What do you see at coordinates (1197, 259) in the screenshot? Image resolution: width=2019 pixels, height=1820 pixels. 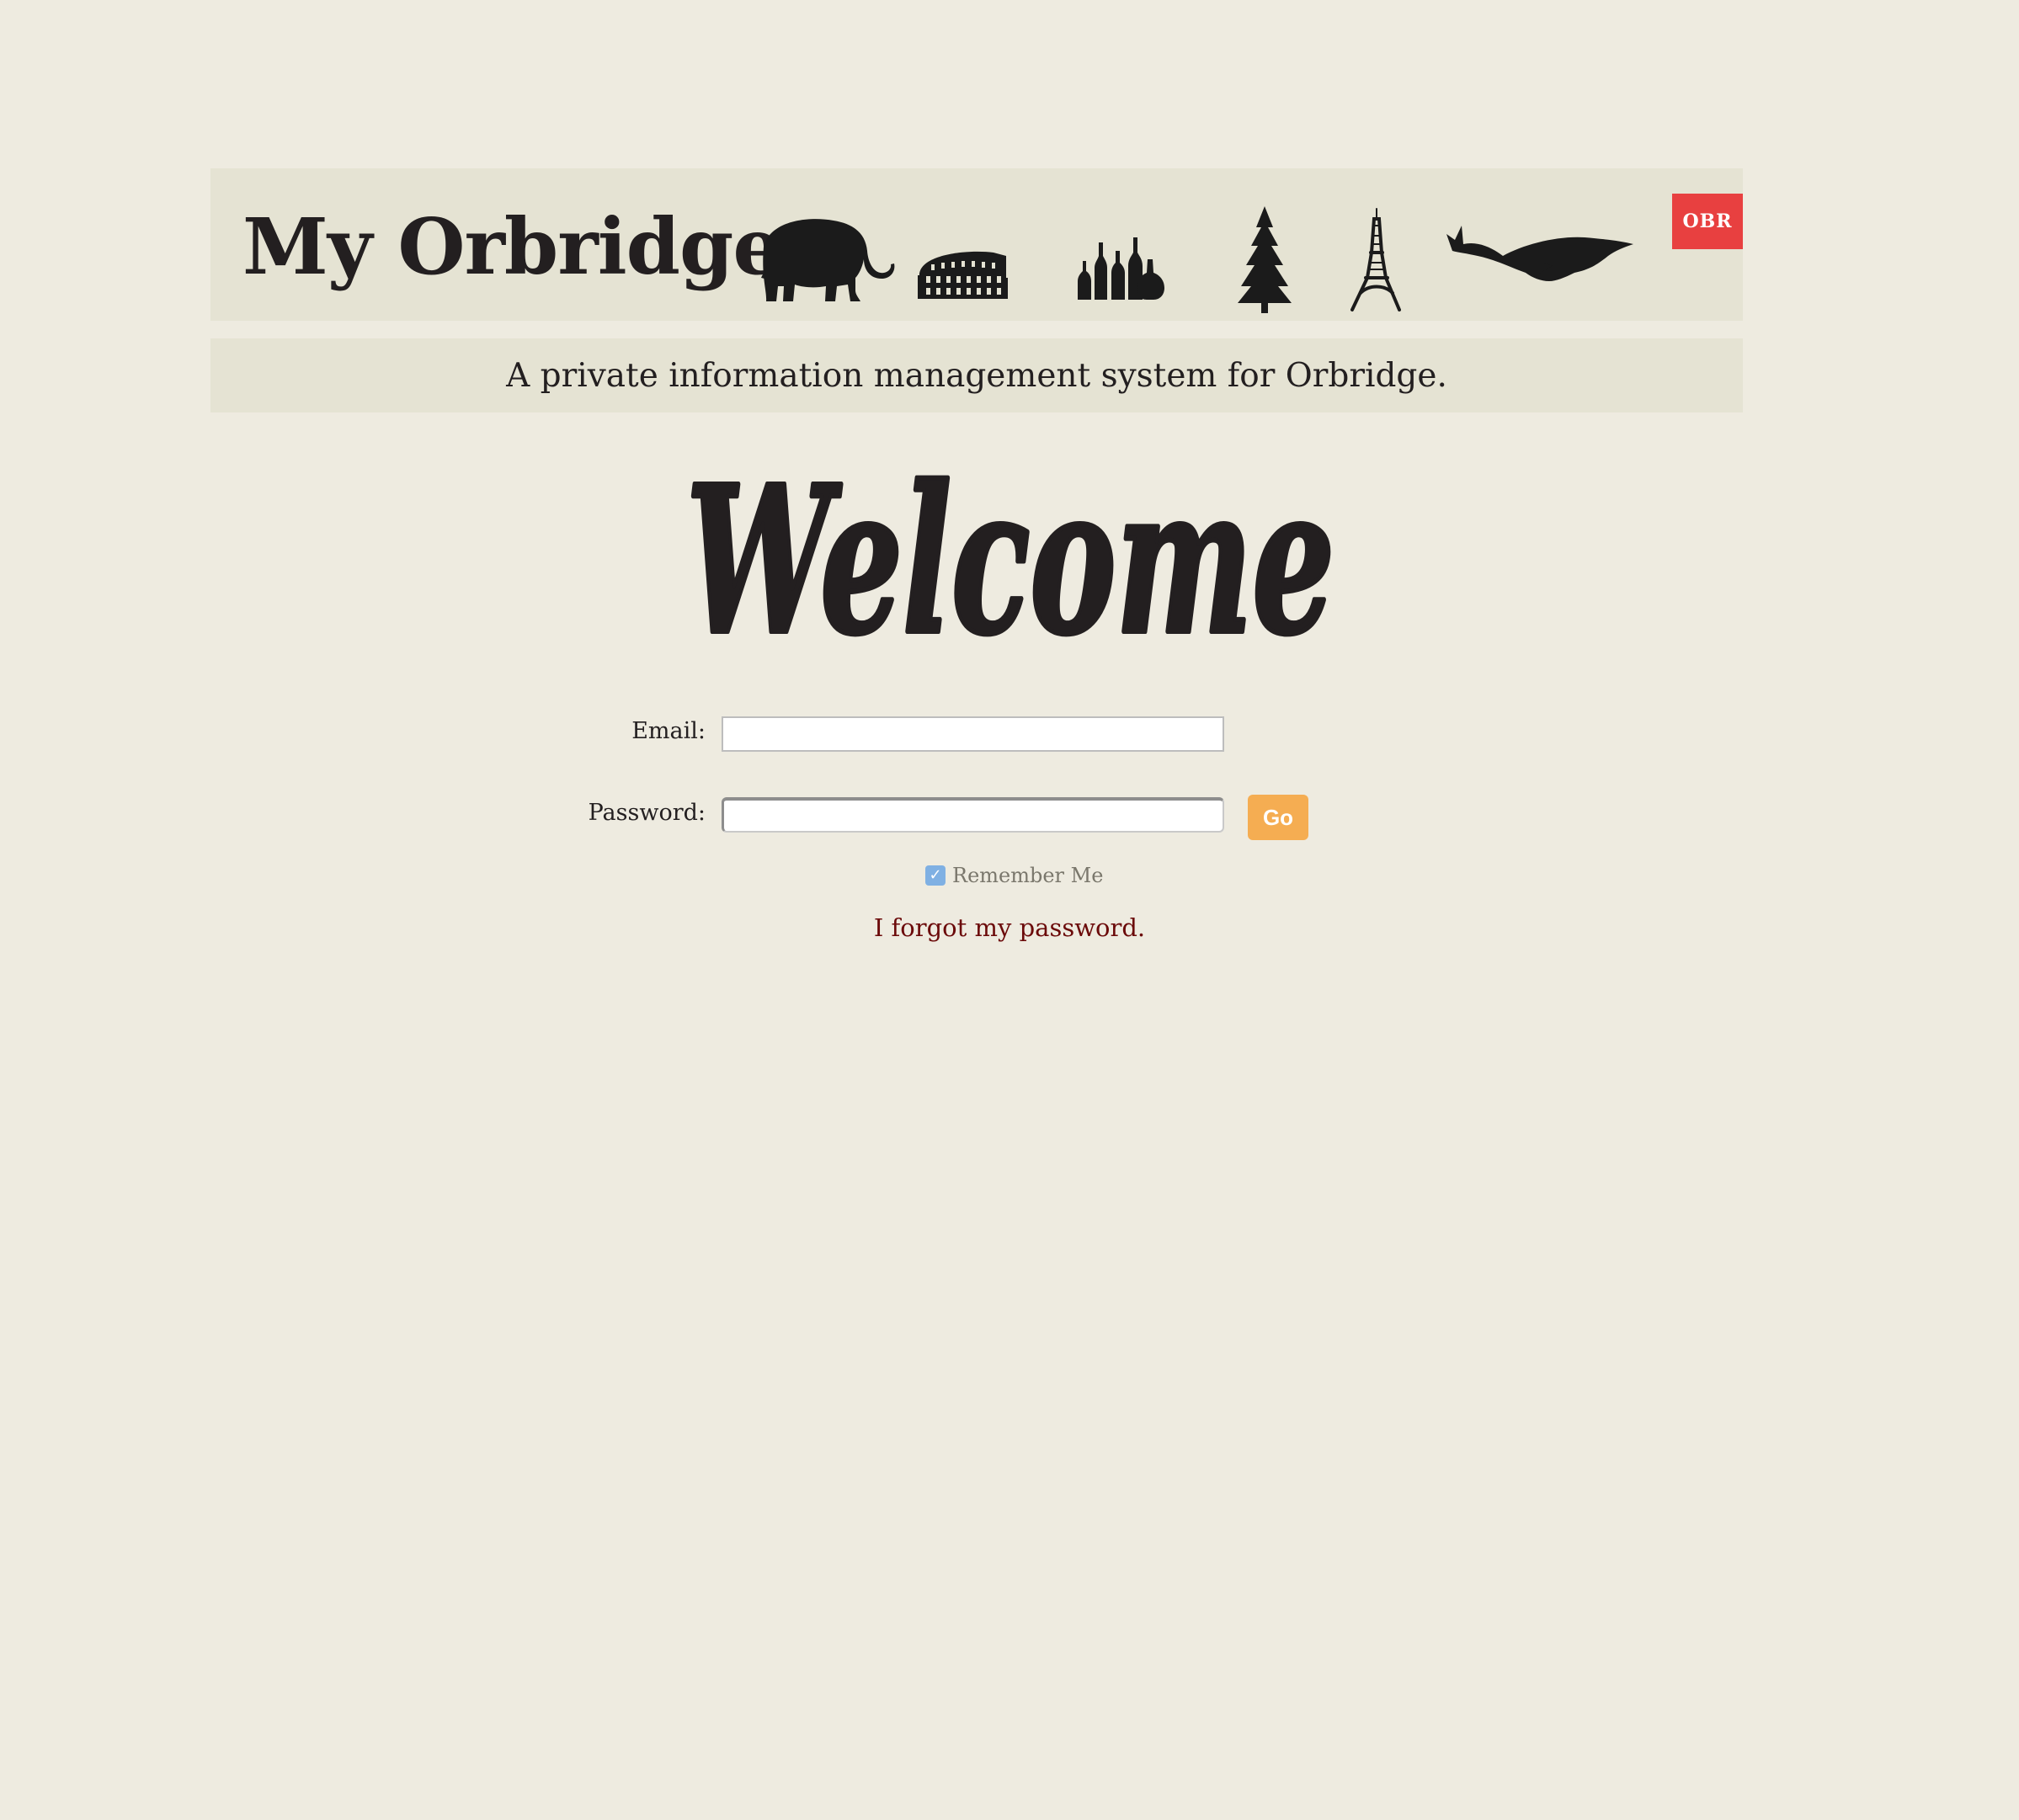 I see `header-illustrations` at bounding box center [1197, 259].